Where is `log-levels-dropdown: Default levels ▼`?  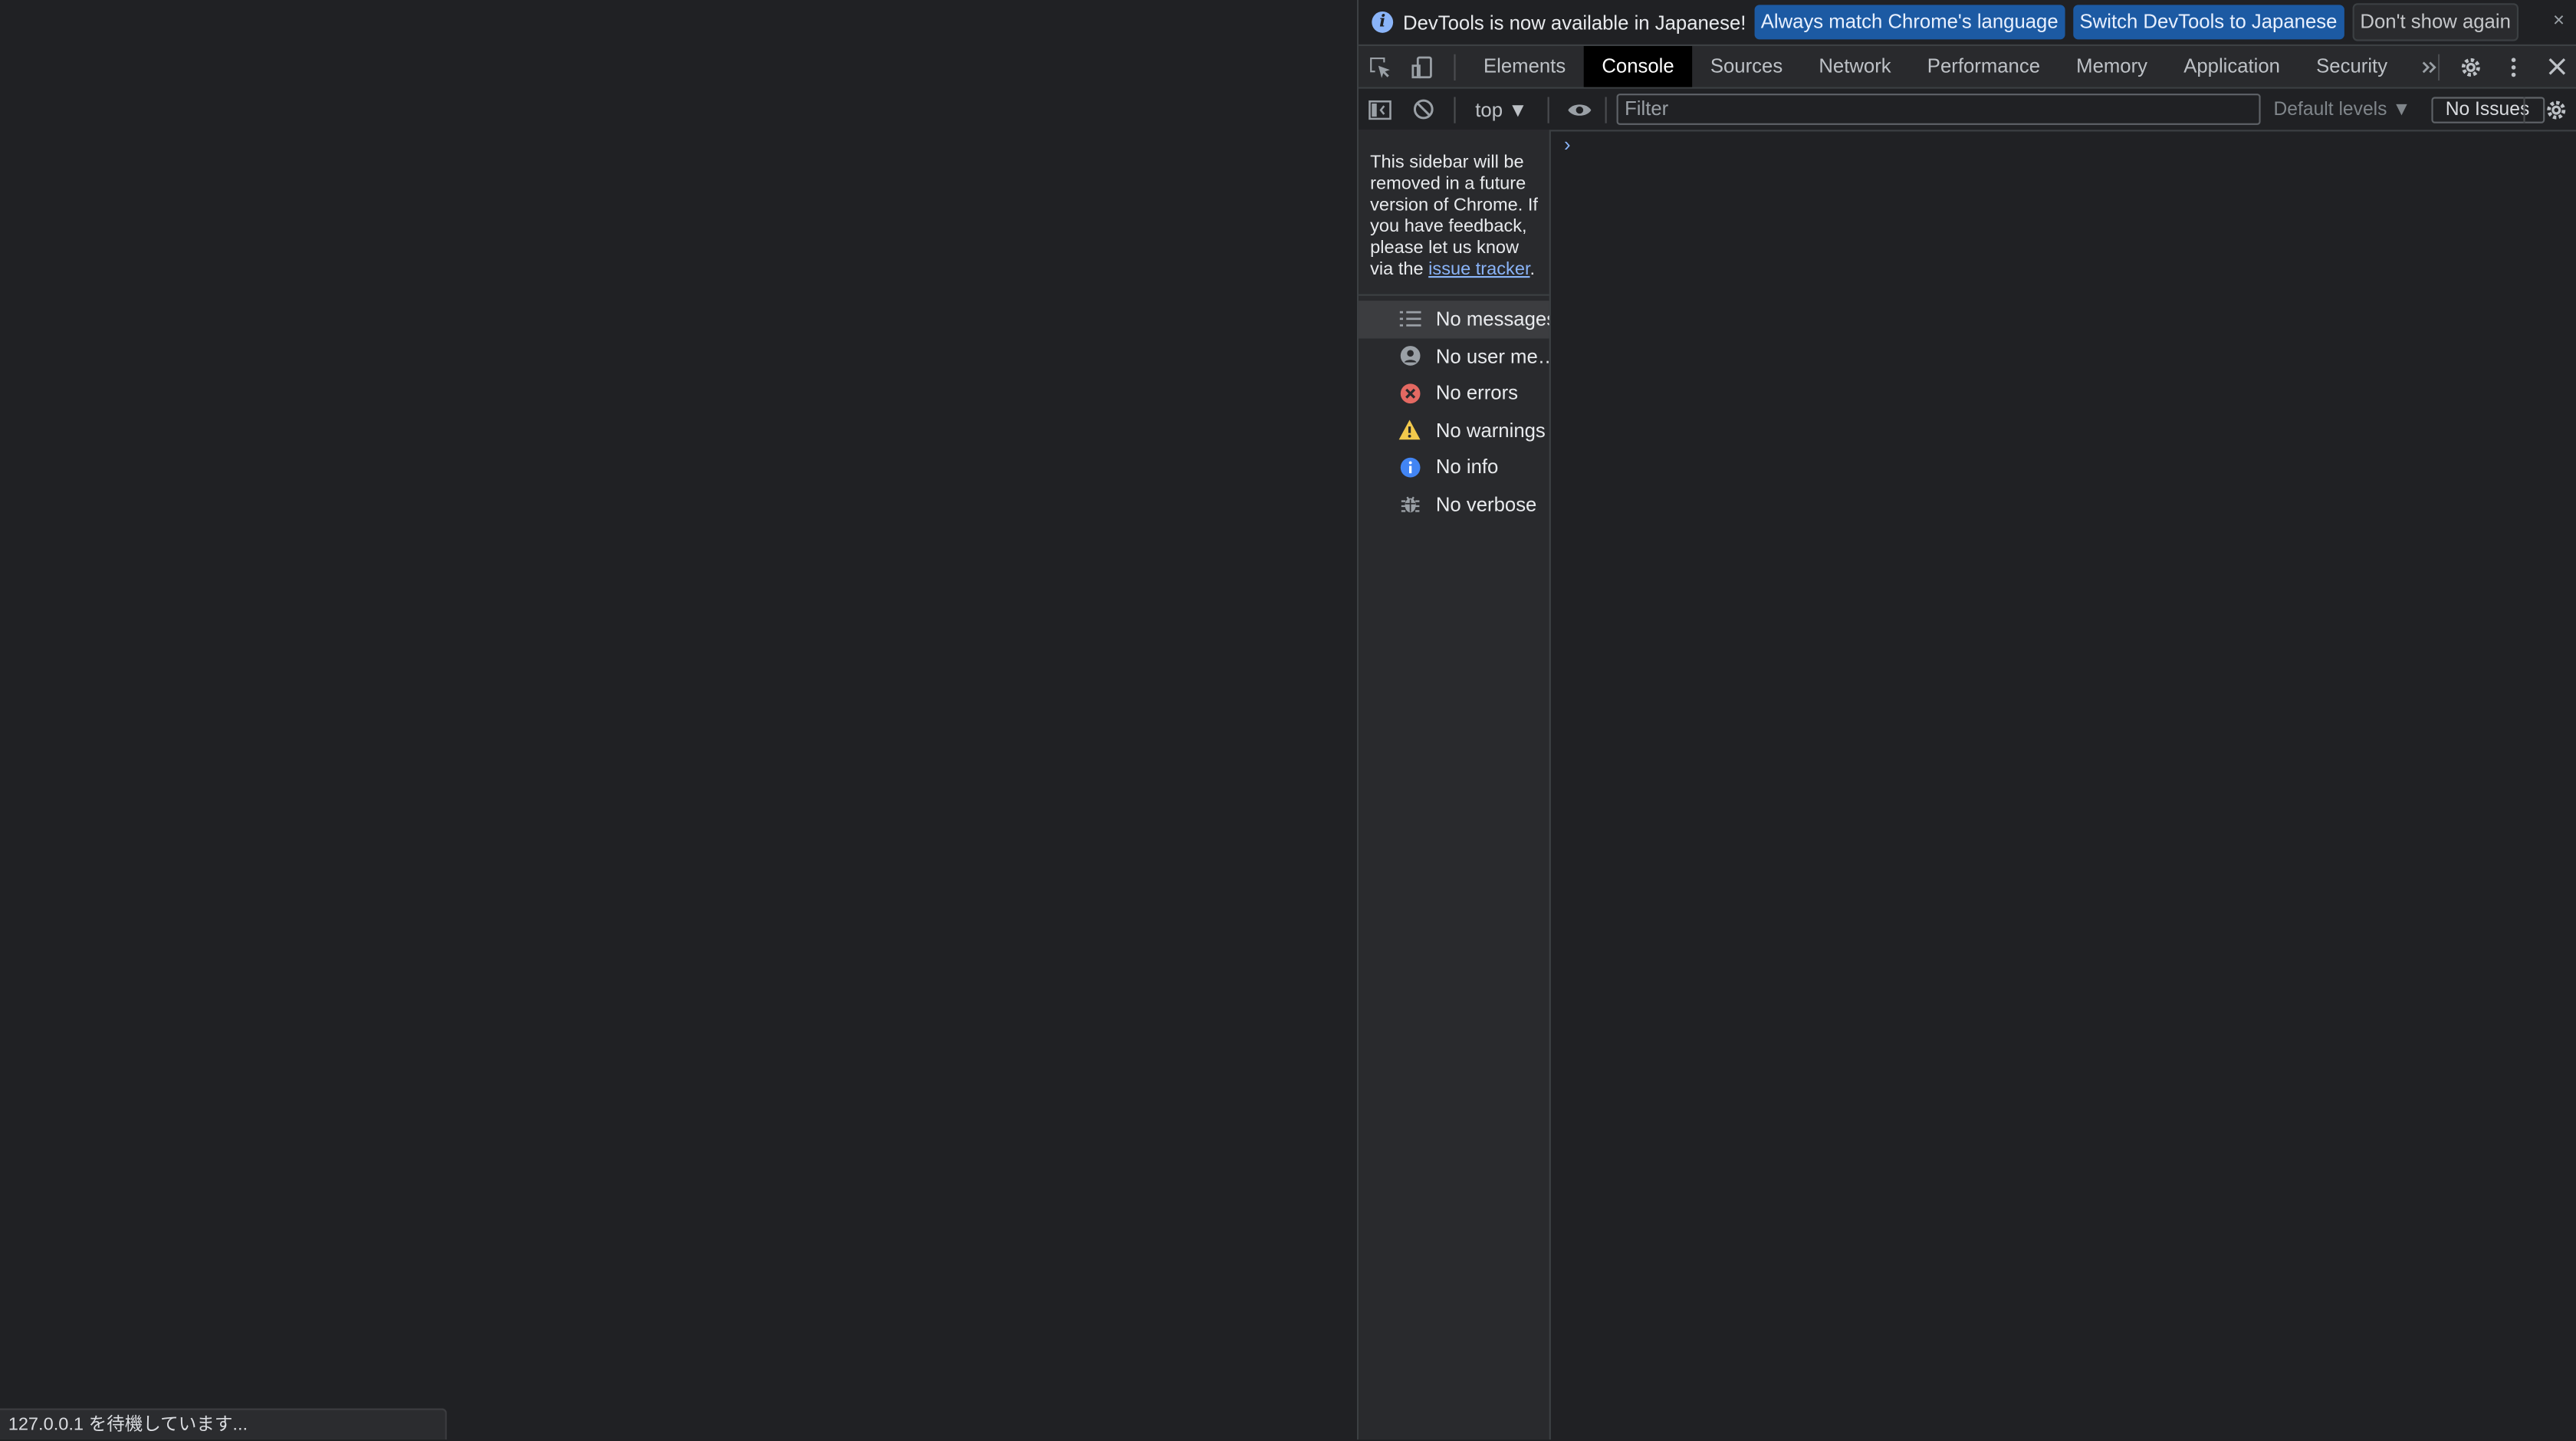 log-levels-dropdown: Default levels ▼ is located at coordinates (2342, 110).